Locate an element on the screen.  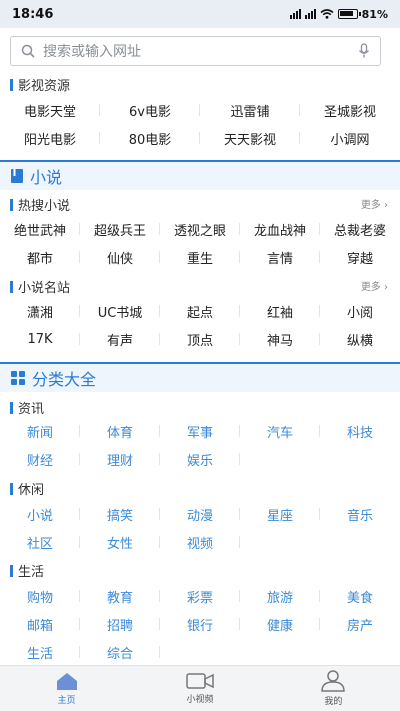
link-item: 视频 is located at coordinates (200, 542).